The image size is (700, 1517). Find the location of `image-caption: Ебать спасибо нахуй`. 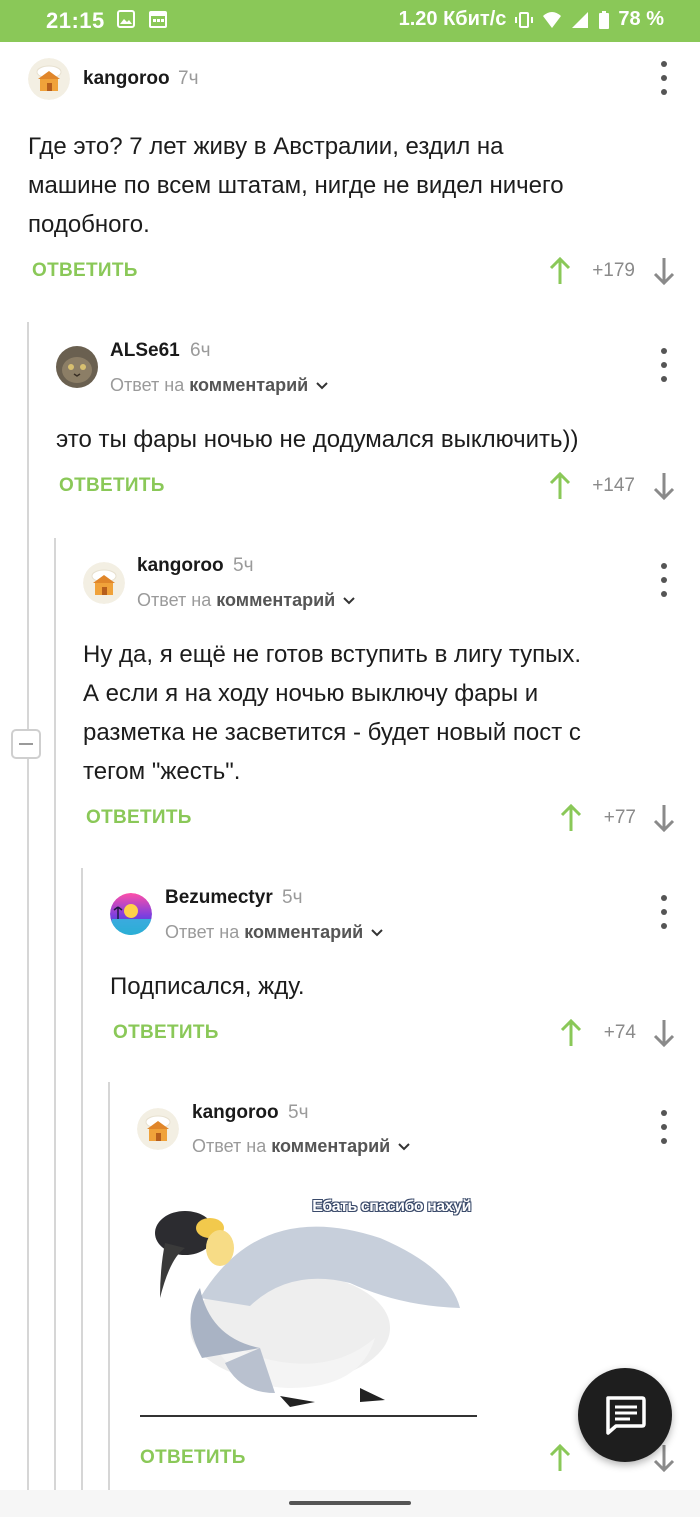

image-caption: Ебать спасибо нахуй is located at coordinates (391, 1206).